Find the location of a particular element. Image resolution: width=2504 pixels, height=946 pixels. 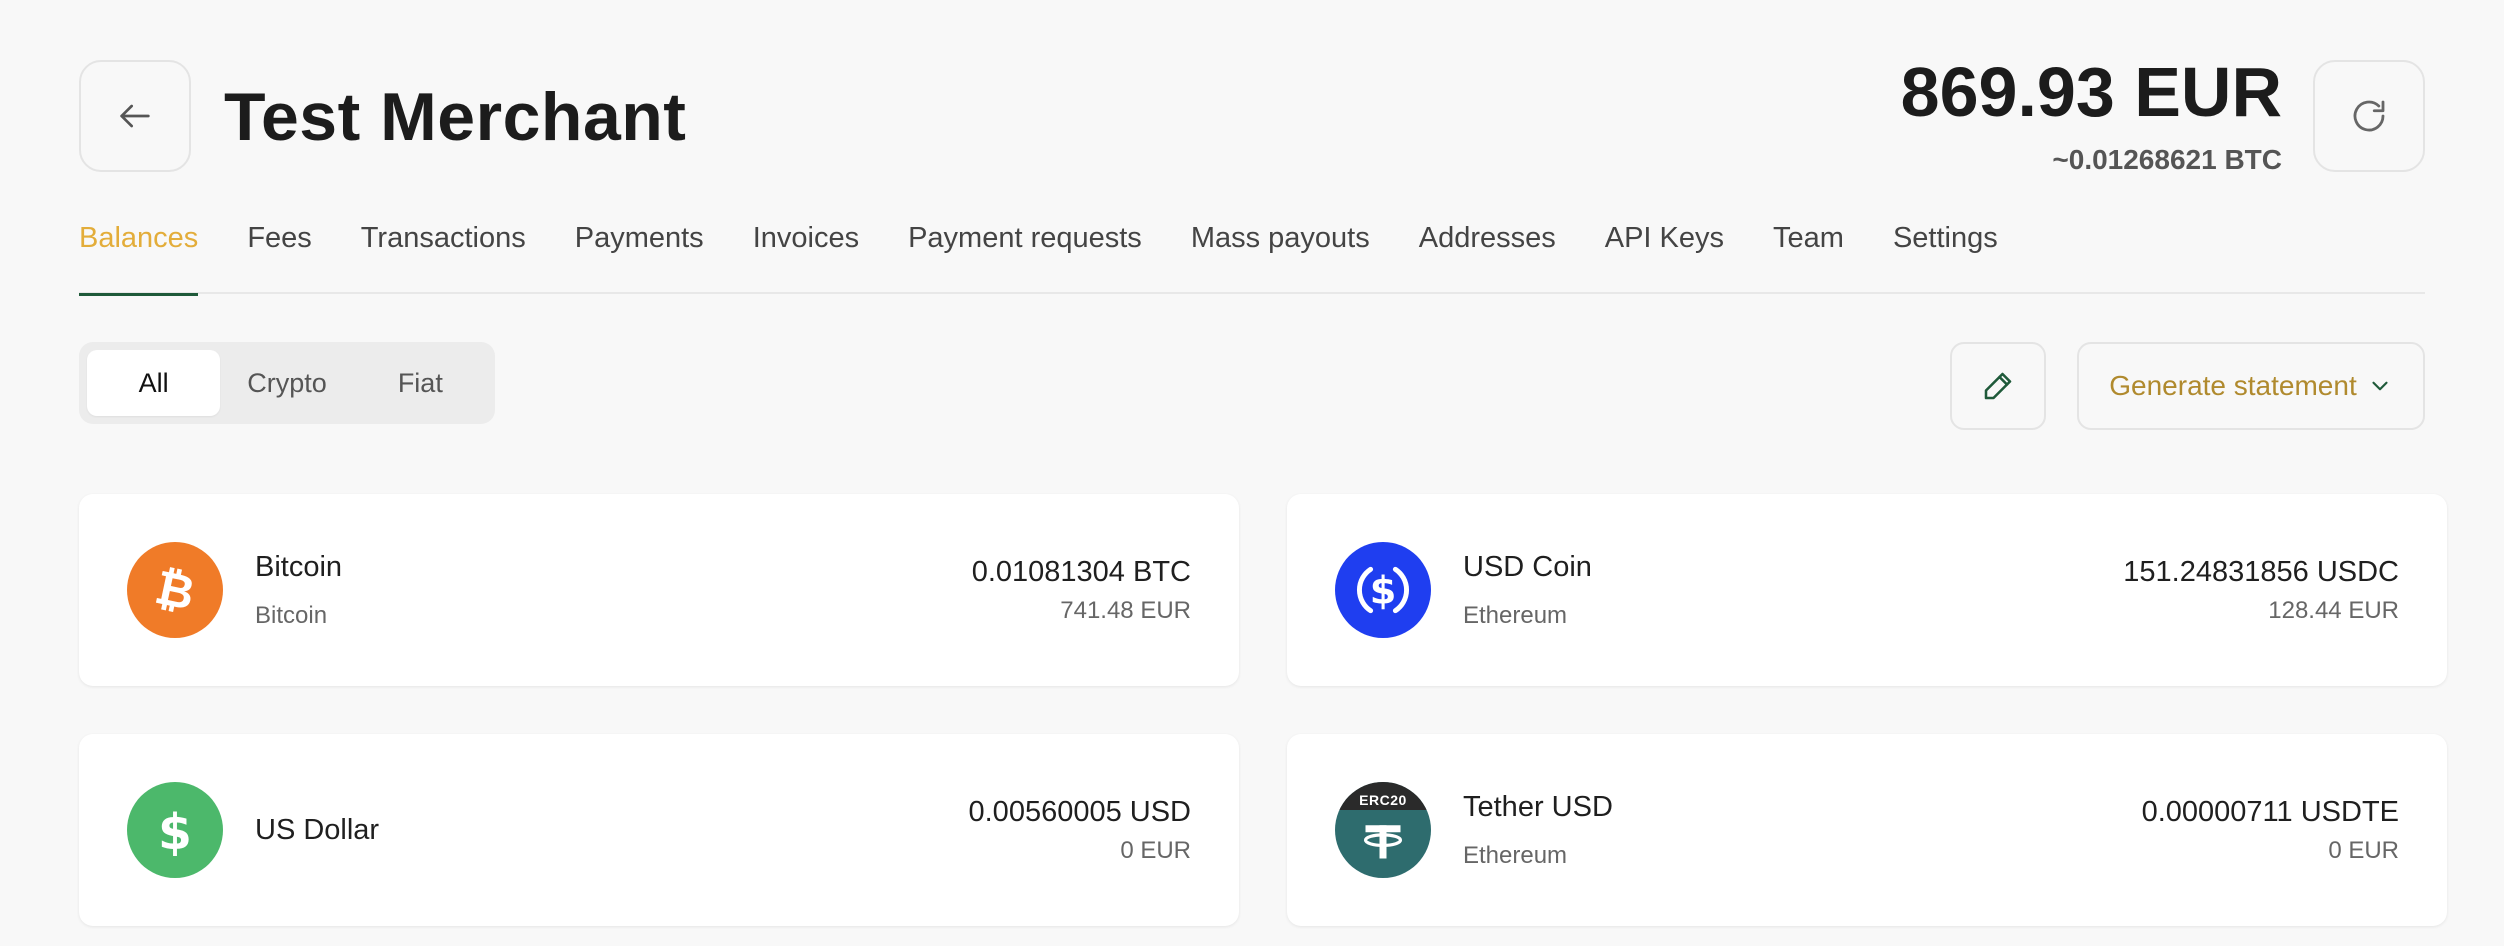

tab-mass-payouts: Mass payouts is located at coordinates (1280, 240).